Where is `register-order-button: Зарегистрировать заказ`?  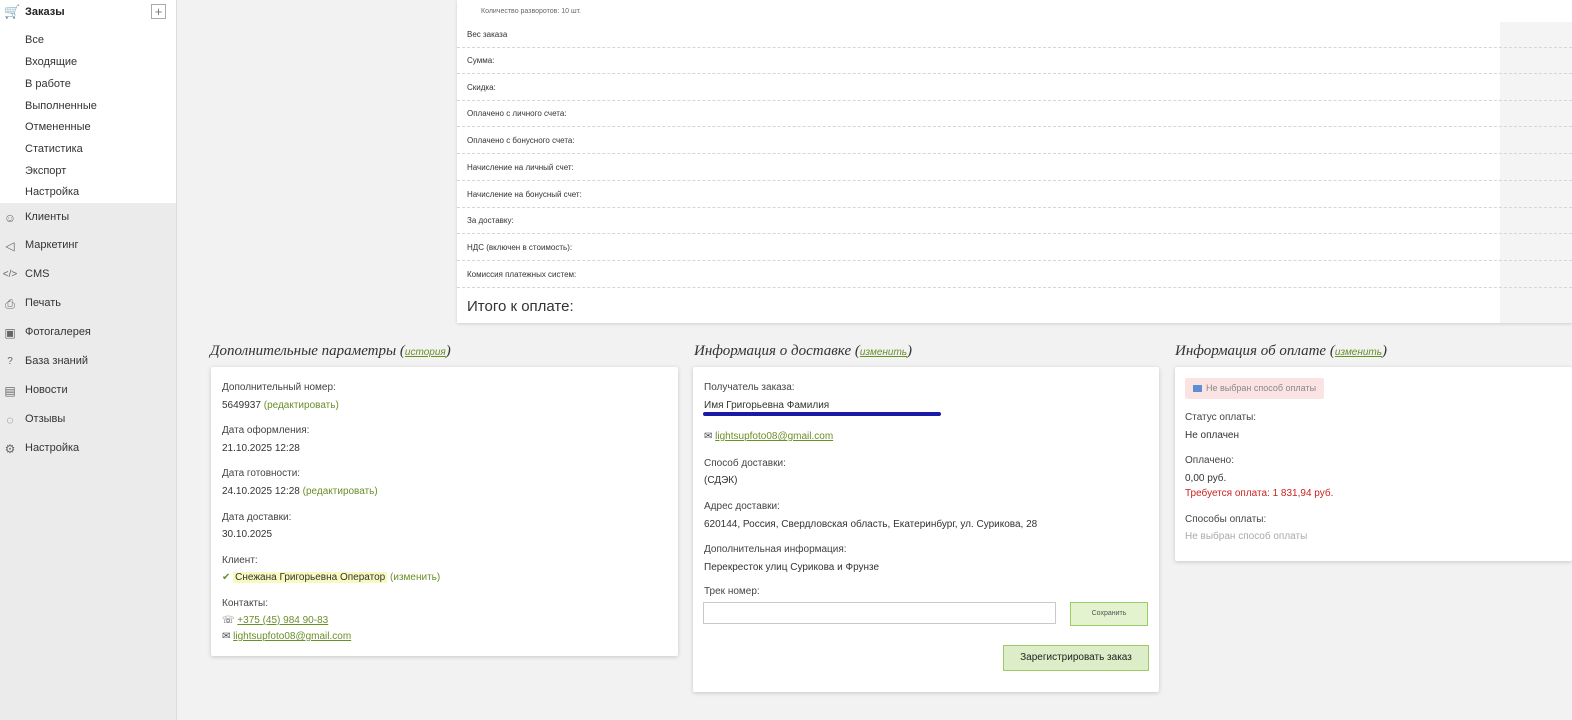 register-order-button: Зарегистрировать заказ is located at coordinates (1076, 658).